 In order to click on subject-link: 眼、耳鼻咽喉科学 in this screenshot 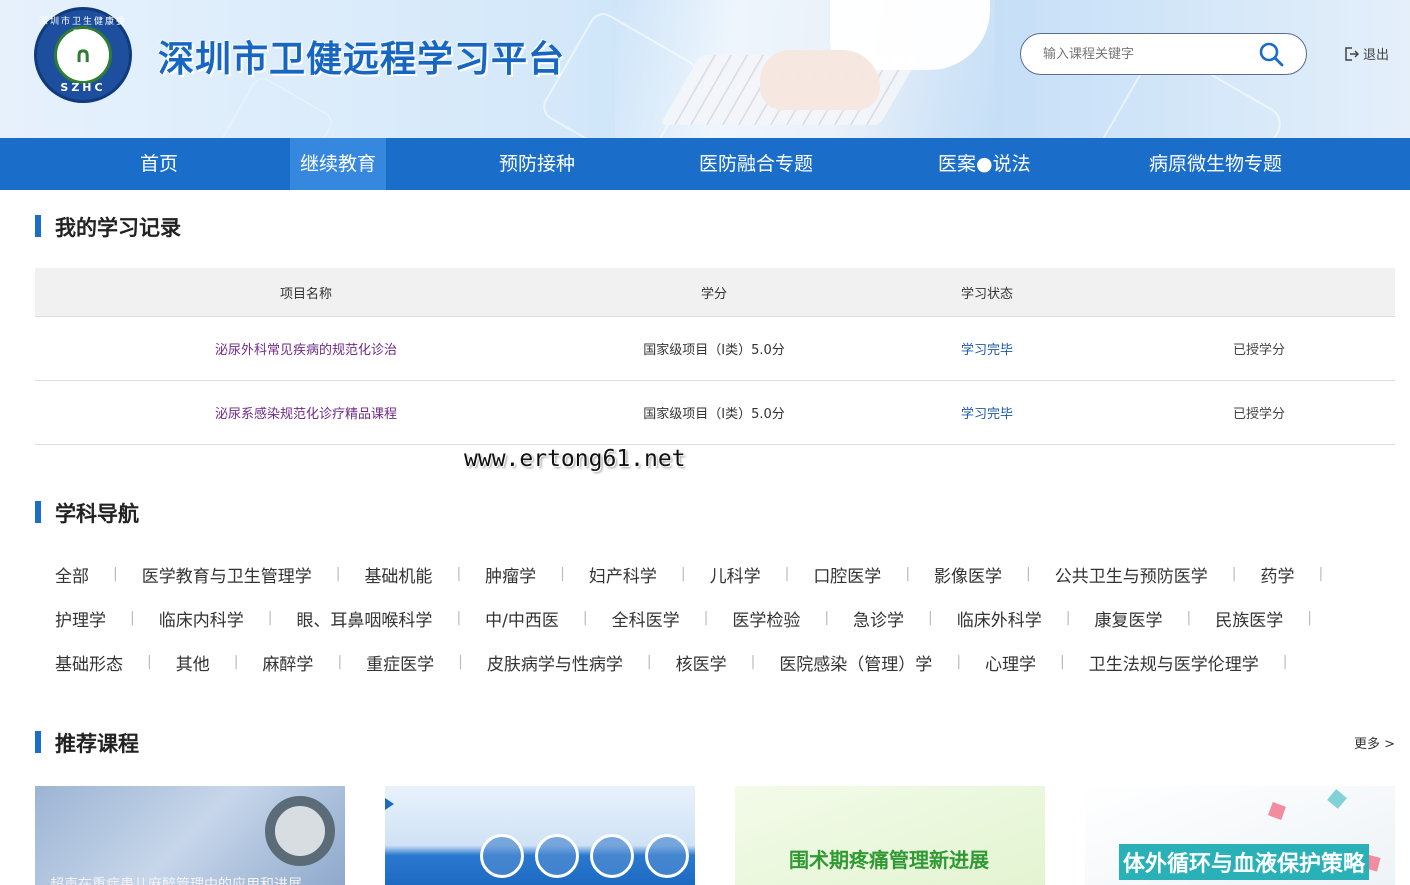, I will do `click(364, 618)`.